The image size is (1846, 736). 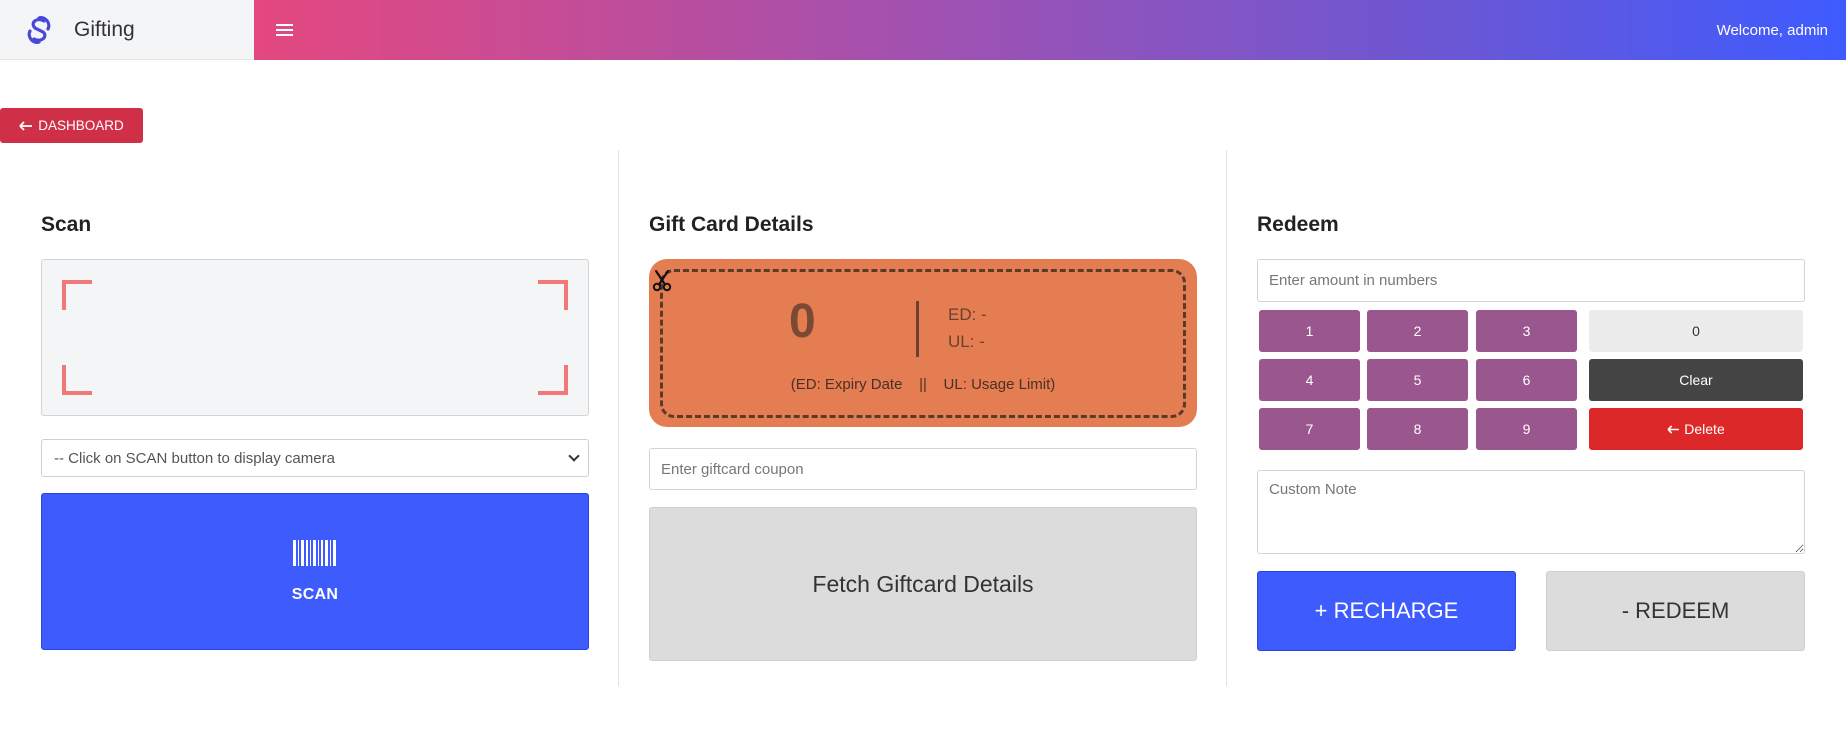 What do you see at coordinates (1309, 380) in the screenshot?
I see `keypad-key: 4` at bounding box center [1309, 380].